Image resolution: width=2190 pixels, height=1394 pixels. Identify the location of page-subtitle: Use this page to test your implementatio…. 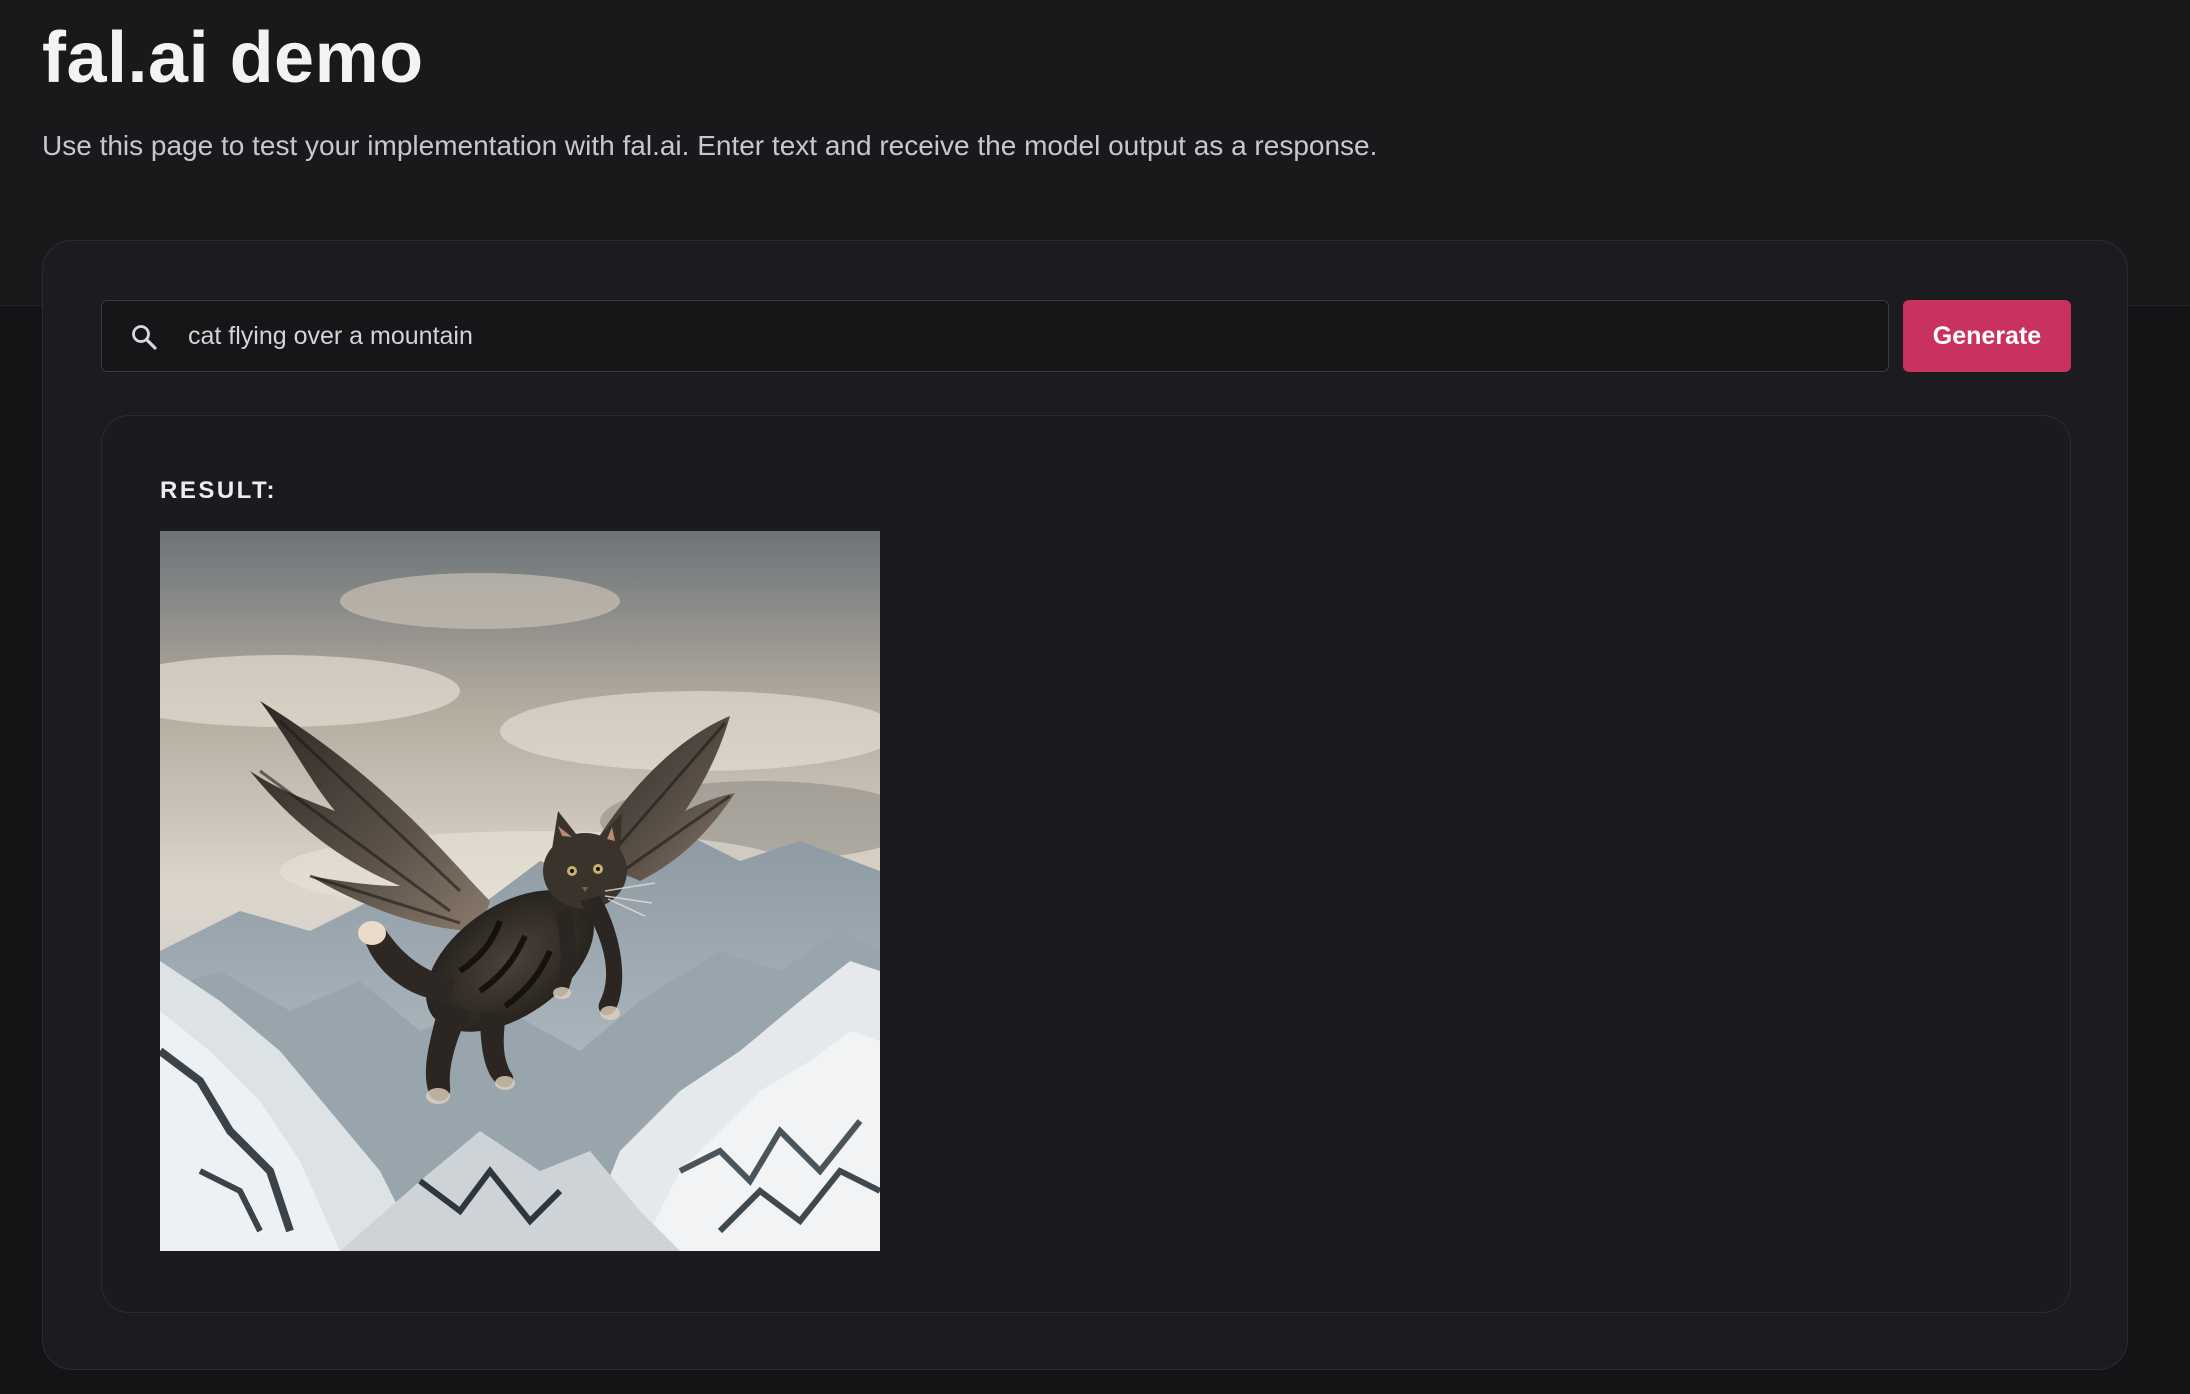
(710, 145).